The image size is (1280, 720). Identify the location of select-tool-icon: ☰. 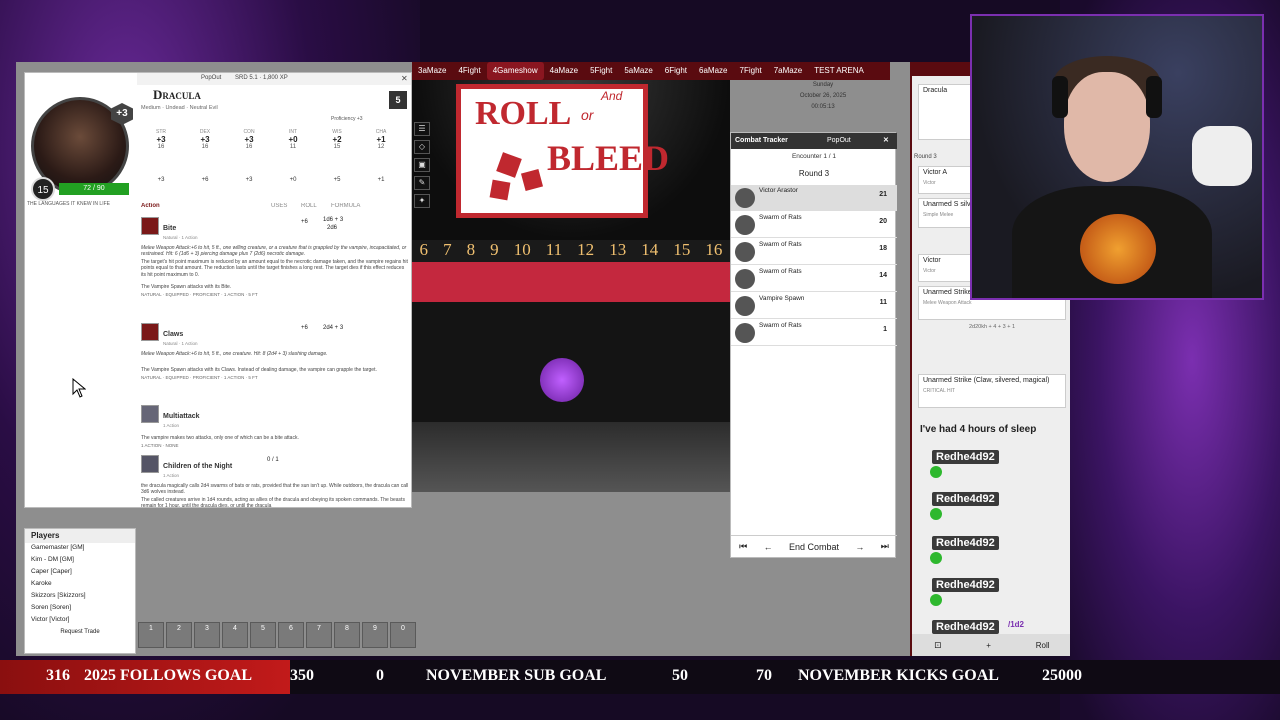
(422, 129).